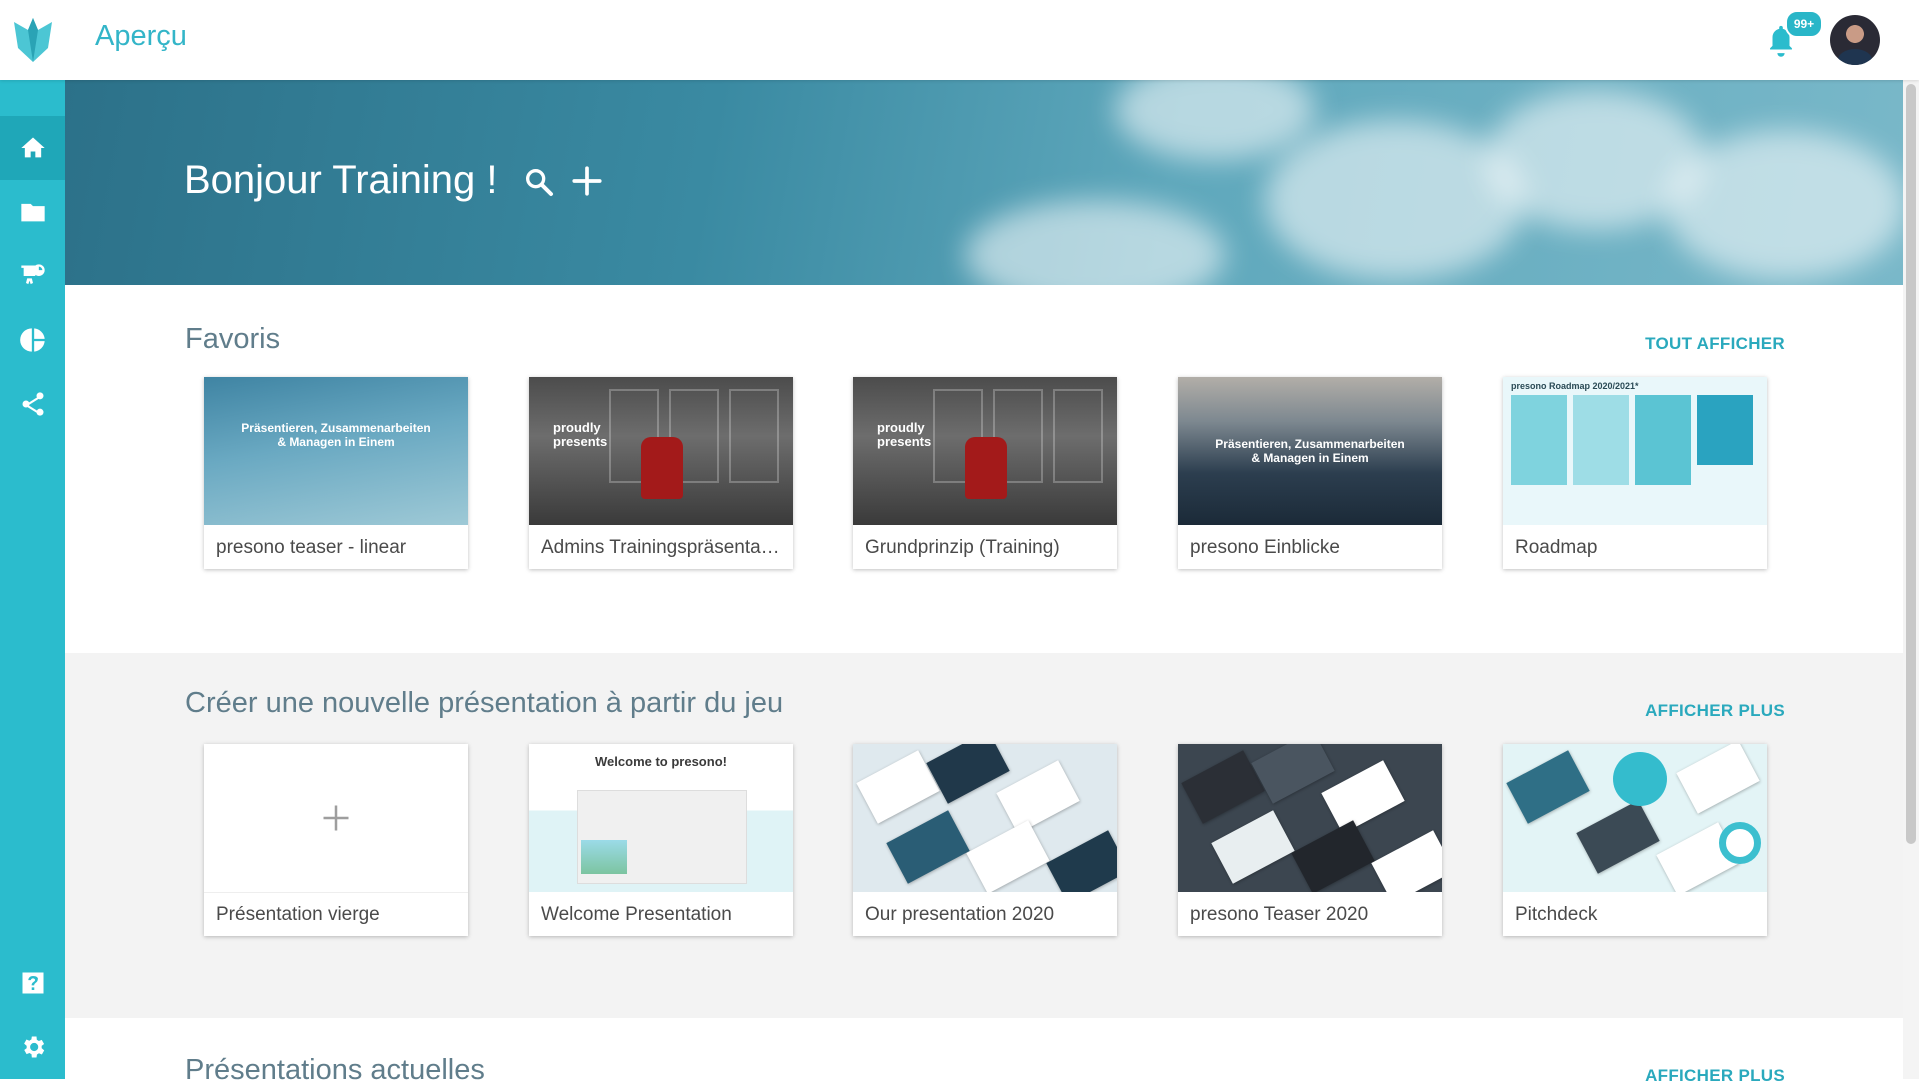 This screenshot has height=1087, width=1919. What do you see at coordinates (1279, 914) in the screenshot?
I see `card-label: presono Teaser 2020` at bounding box center [1279, 914].